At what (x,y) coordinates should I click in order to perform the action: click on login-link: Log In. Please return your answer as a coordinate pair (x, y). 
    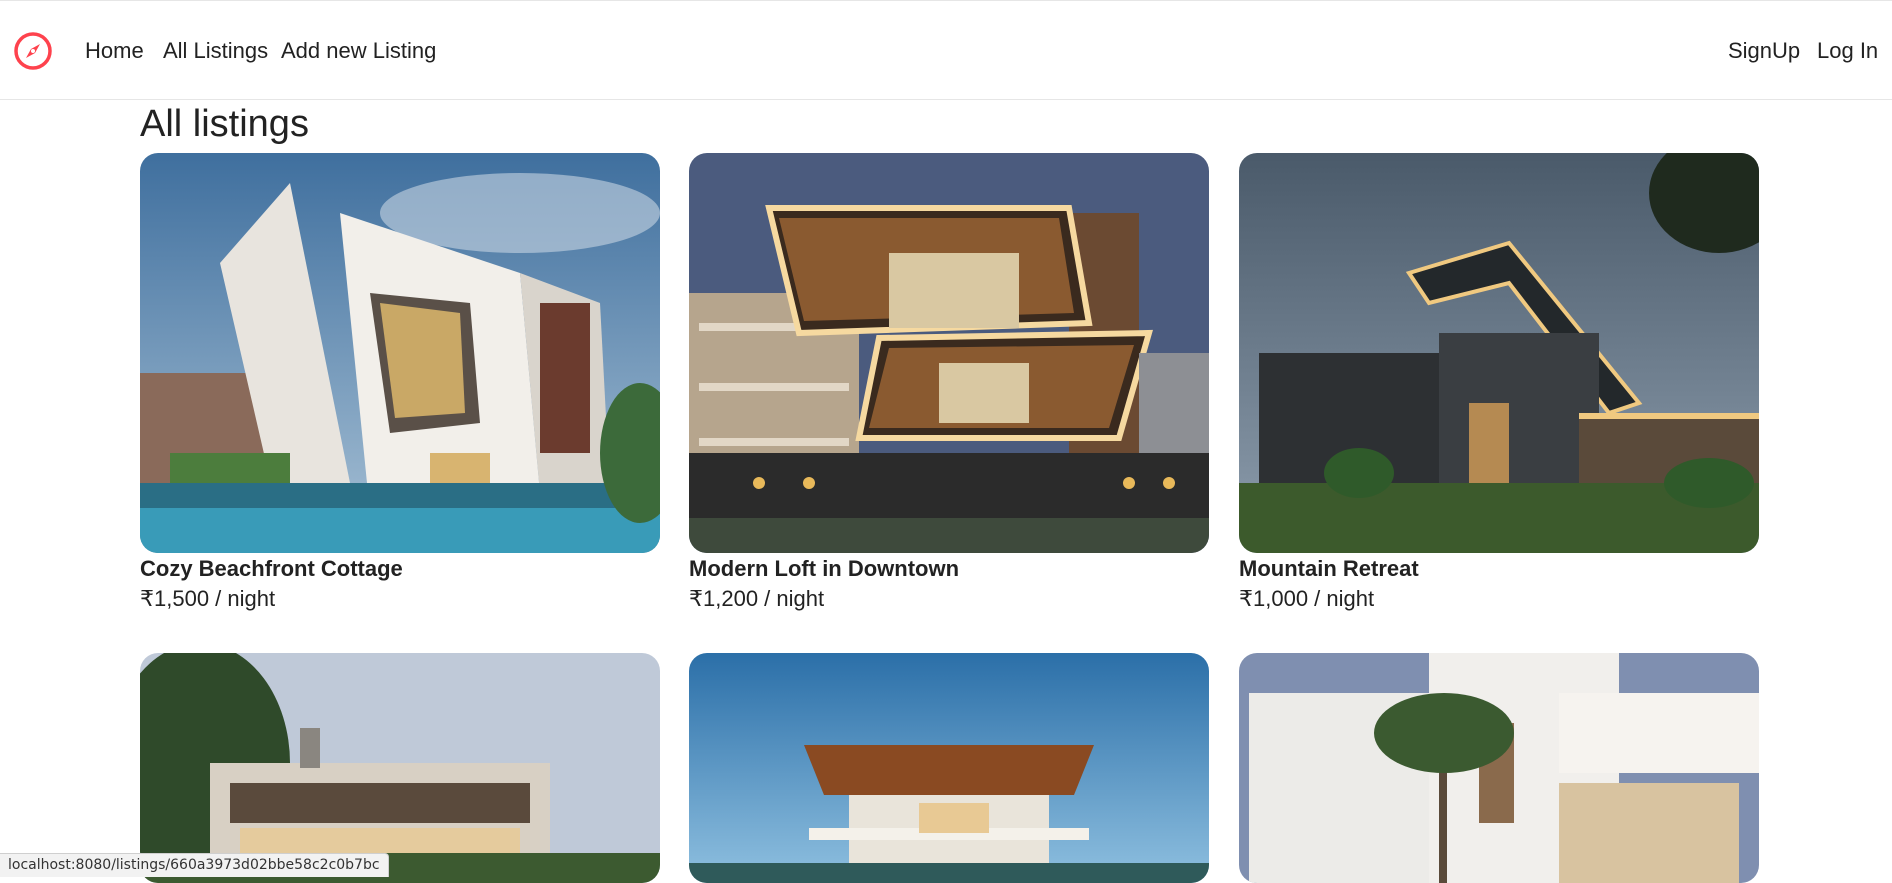
    Looking at the image, I should click on (1847, 51).